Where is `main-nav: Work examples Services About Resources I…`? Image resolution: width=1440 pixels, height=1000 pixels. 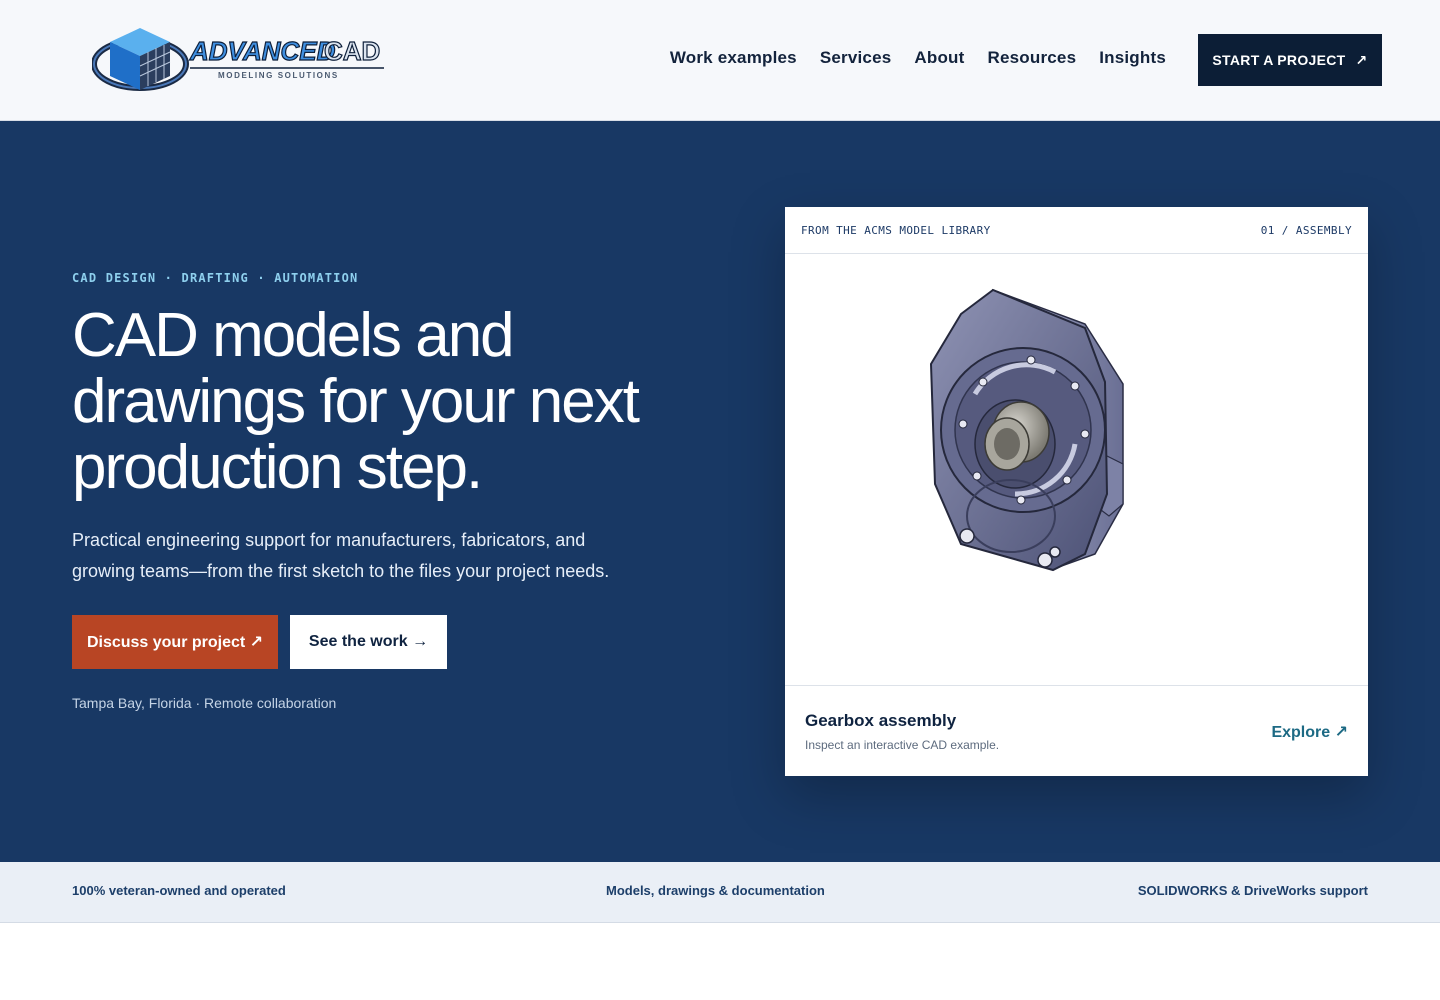 main-nav: Work examples Services About Resources I… is located at coordinates (918, 58).